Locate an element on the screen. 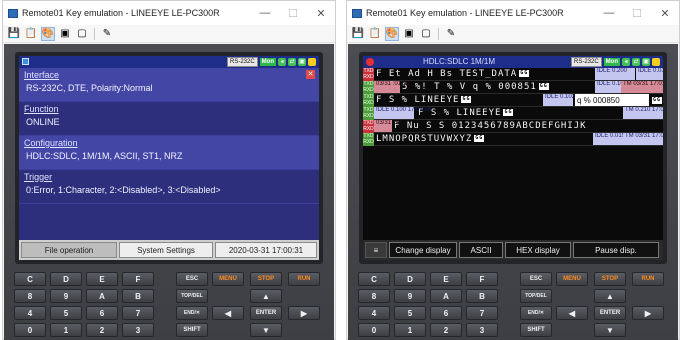 The width and height of the screenshot is (680, 340). pause-display-button: Pause disp. is located at coordinates (616, 250).